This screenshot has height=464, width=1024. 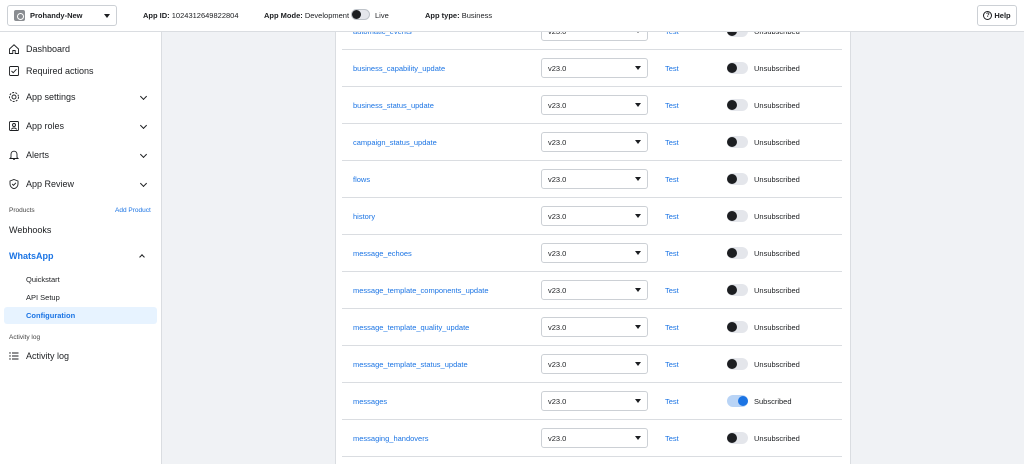 I want to click on field-name-link: flows, so click(x=361, y=179).